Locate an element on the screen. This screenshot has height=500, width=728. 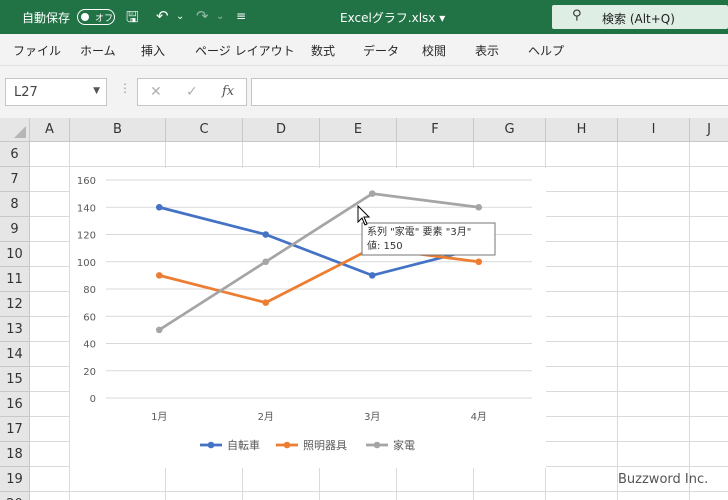
redo-icon: ↷ is located at coordinates (202, 16).